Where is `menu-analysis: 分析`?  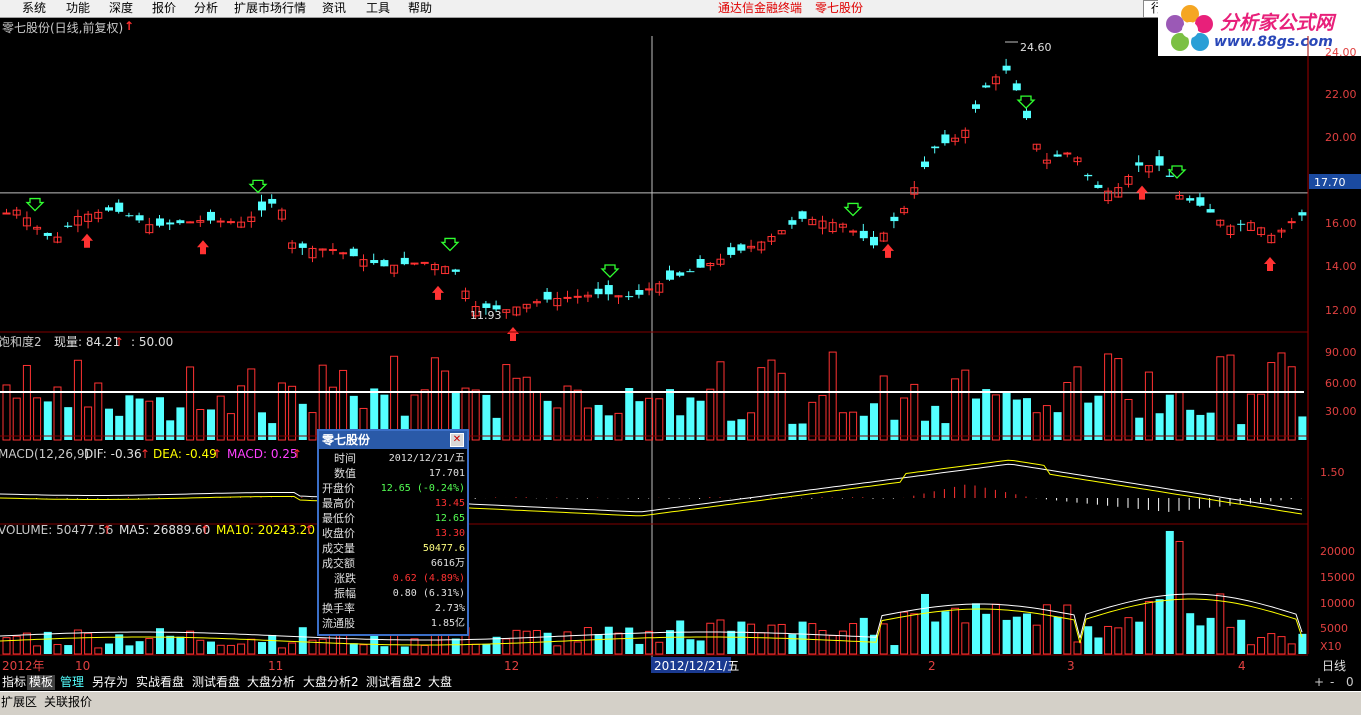
menu-analysis: 分析 is located at coordinates (206, 8).